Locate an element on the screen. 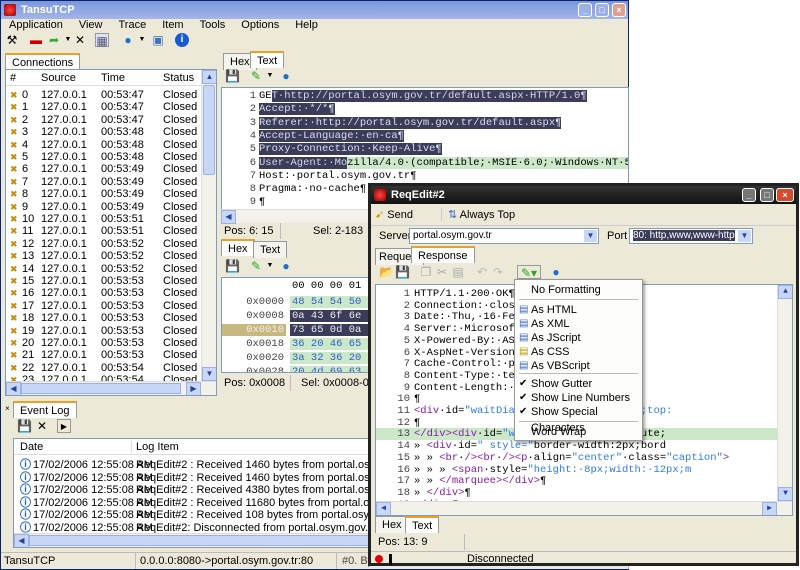  tab-hex-response: Hex is located at coordinates (392, 524).